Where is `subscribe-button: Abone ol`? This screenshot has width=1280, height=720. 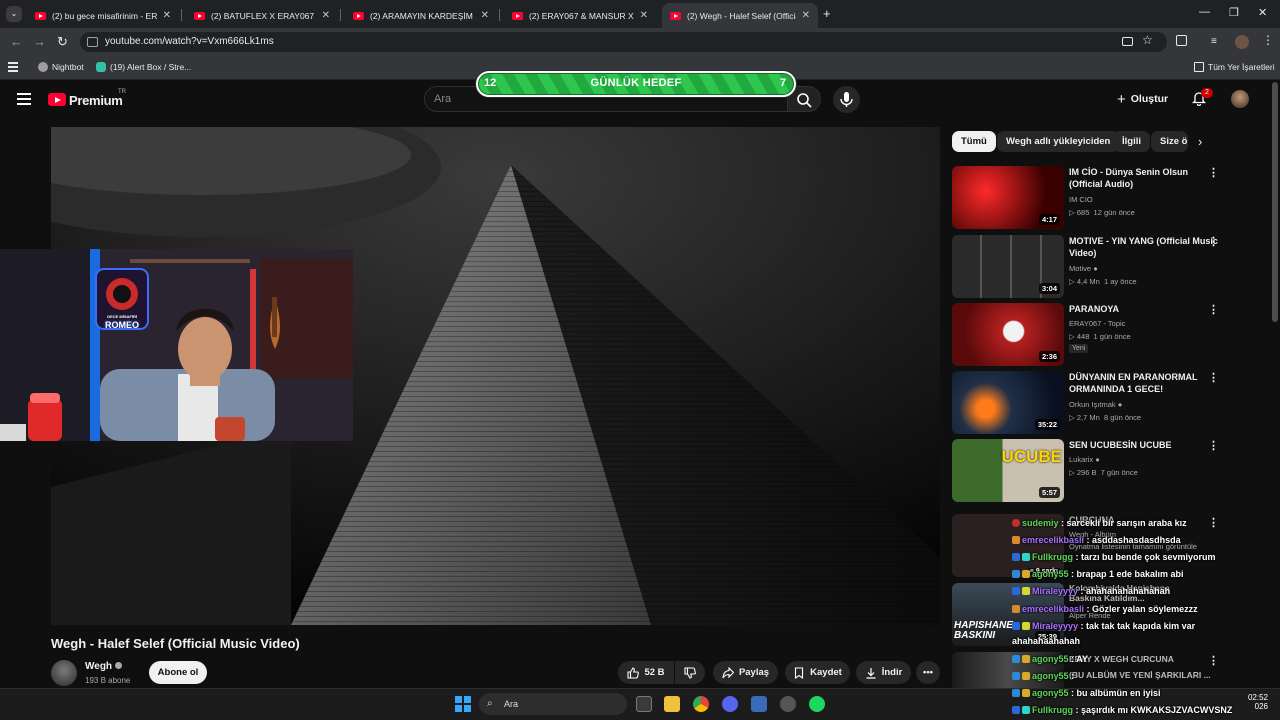
subscribe-button: Abone ol is located at coordinates (178, 672).